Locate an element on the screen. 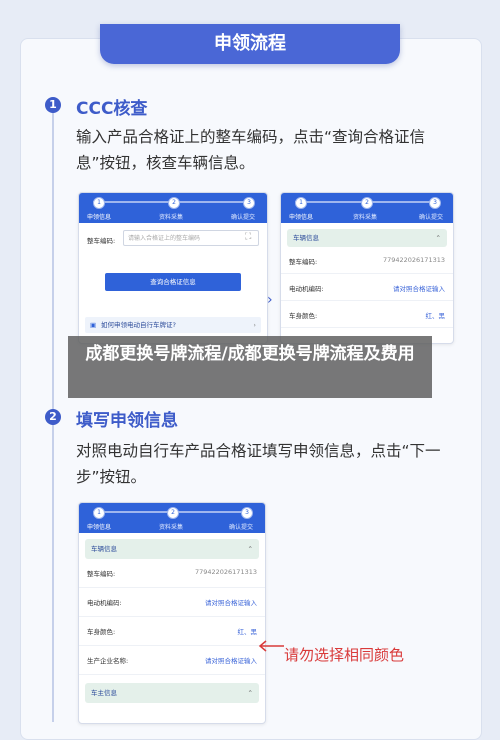 The height and width of the screenshot is (740, 500). step-number-1: 1 is located at coordinates (53, 105).